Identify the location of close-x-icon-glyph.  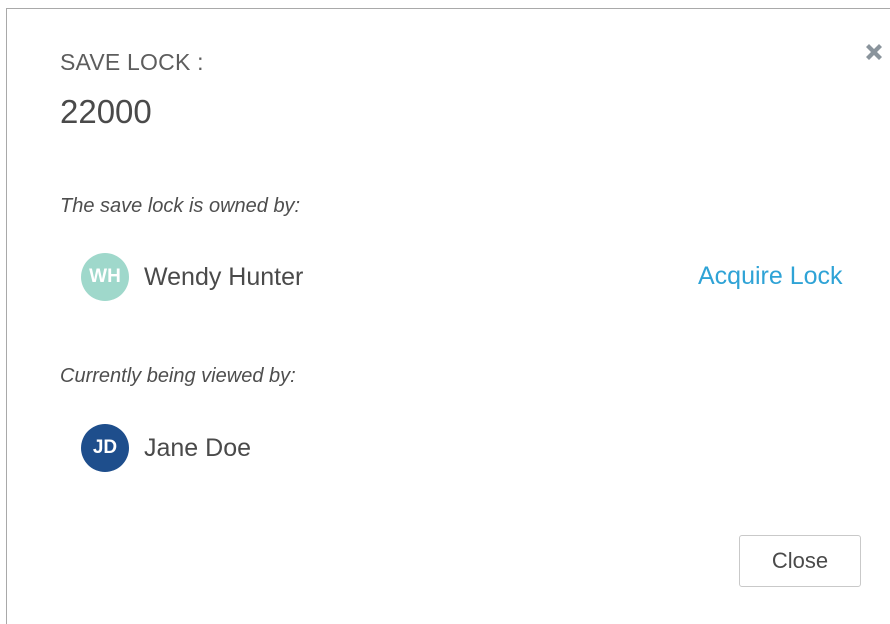
(874, 52).